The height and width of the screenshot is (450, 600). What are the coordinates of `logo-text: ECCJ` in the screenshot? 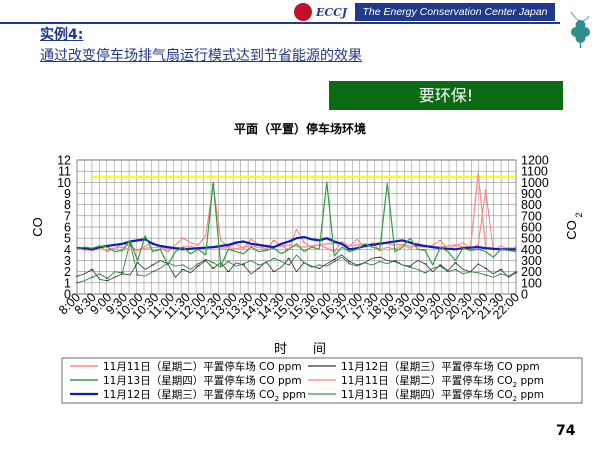 It's located at (332, 12).